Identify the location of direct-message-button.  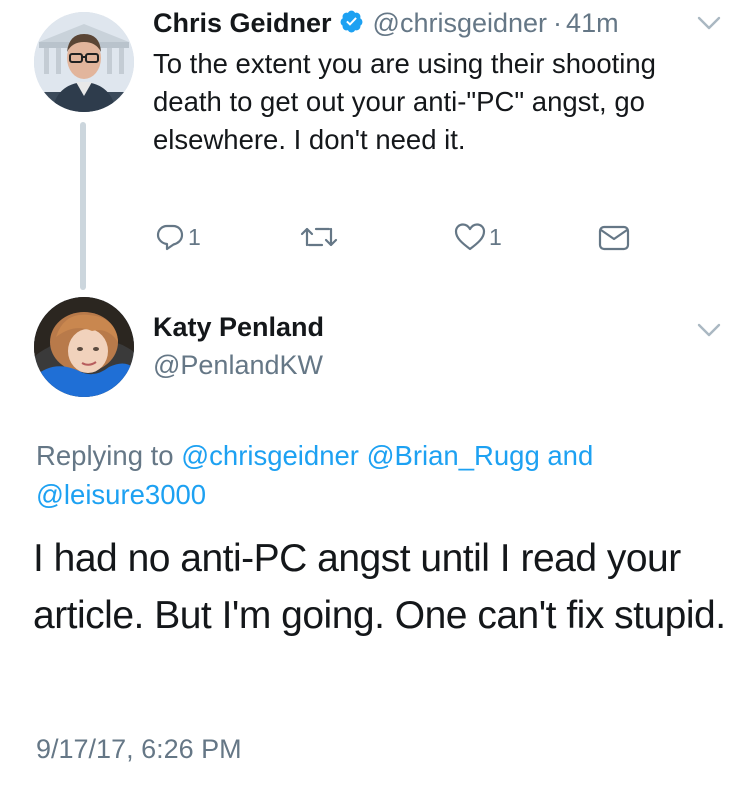
(614, 238).